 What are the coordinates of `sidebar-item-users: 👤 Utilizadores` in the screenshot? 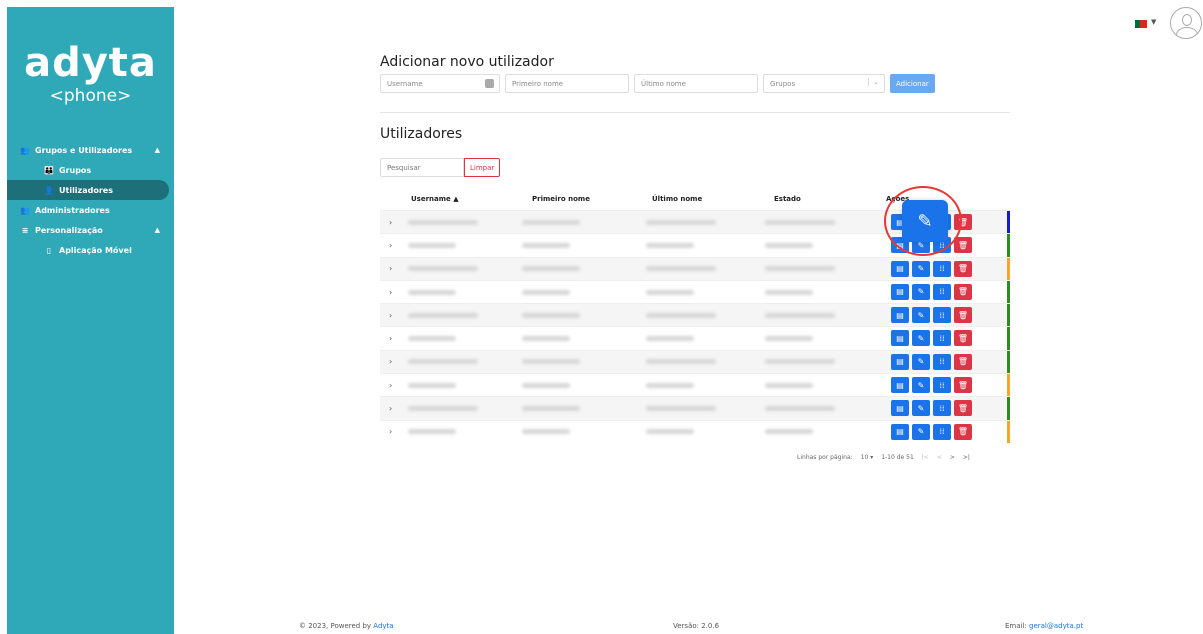 It's located at (88, 190).